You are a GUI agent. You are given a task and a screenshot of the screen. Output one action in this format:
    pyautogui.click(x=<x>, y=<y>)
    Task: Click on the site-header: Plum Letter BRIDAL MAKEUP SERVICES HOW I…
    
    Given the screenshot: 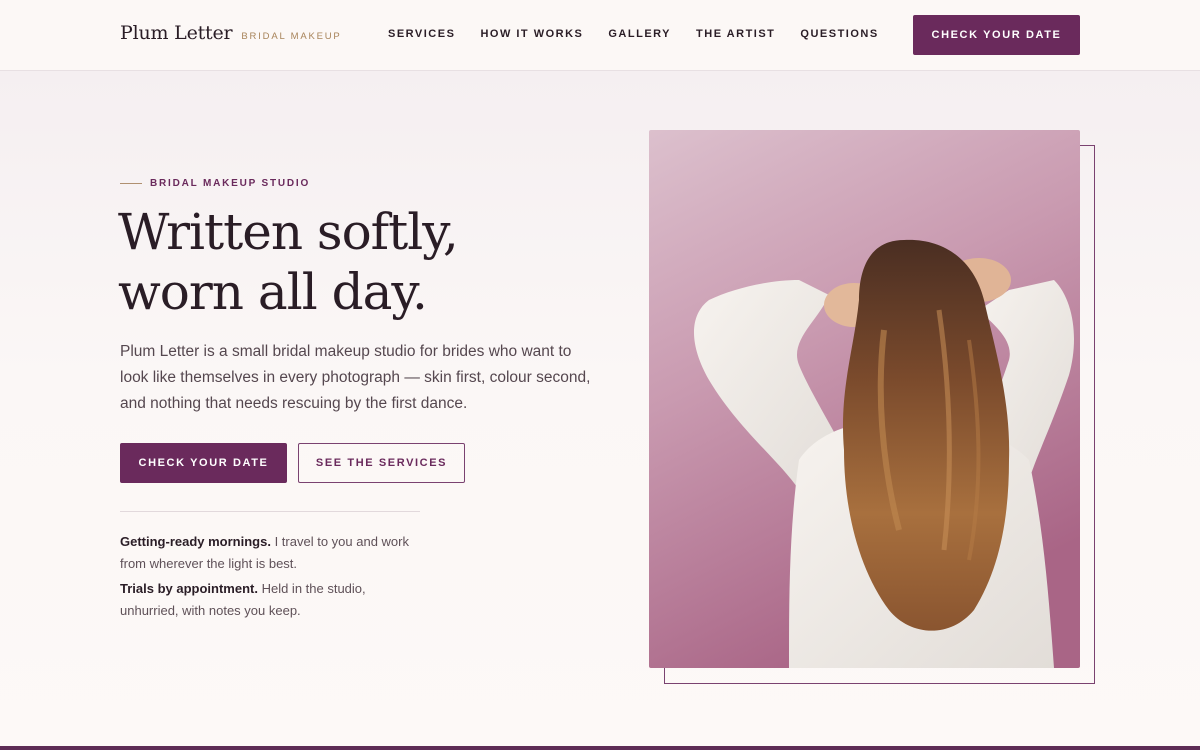 What is the action you would take?
    pyautogui.click(x=600, y=35)
    